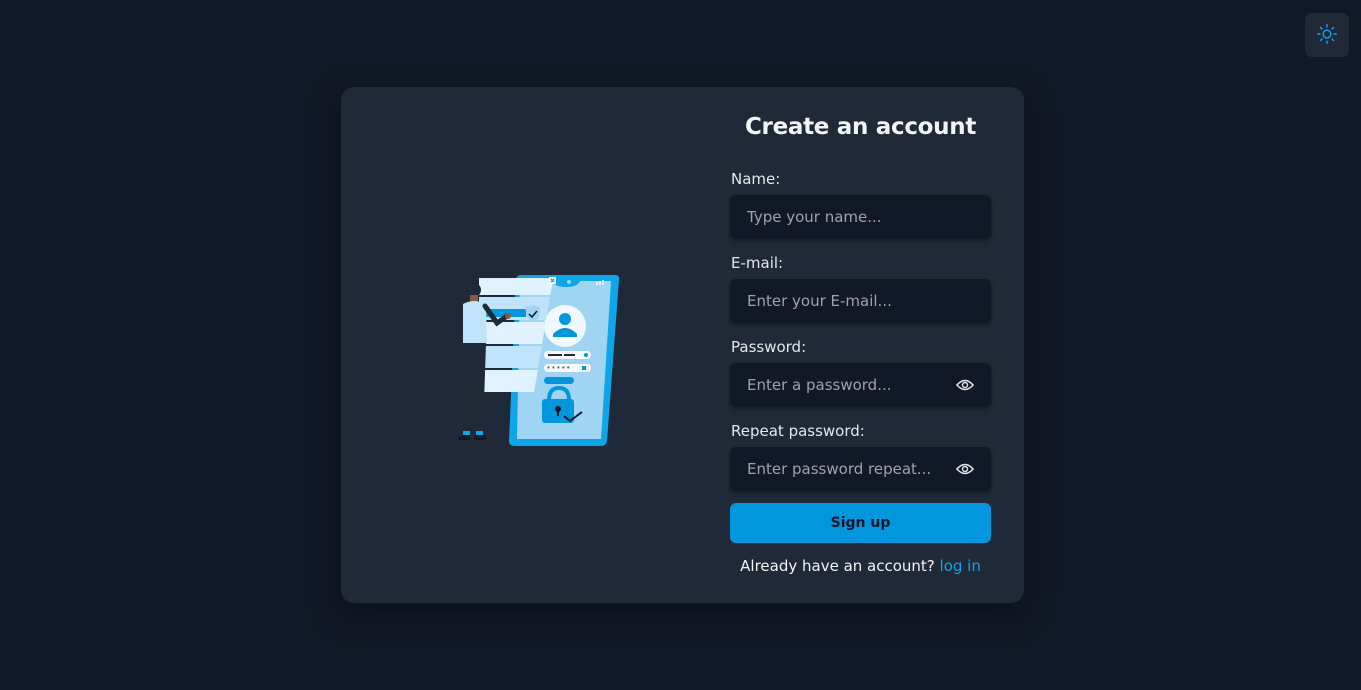  What do you see at coordinates (860, 523) in the screenshot?
I see `sign-up-button: Sign up` at bounding box center [860, 523].